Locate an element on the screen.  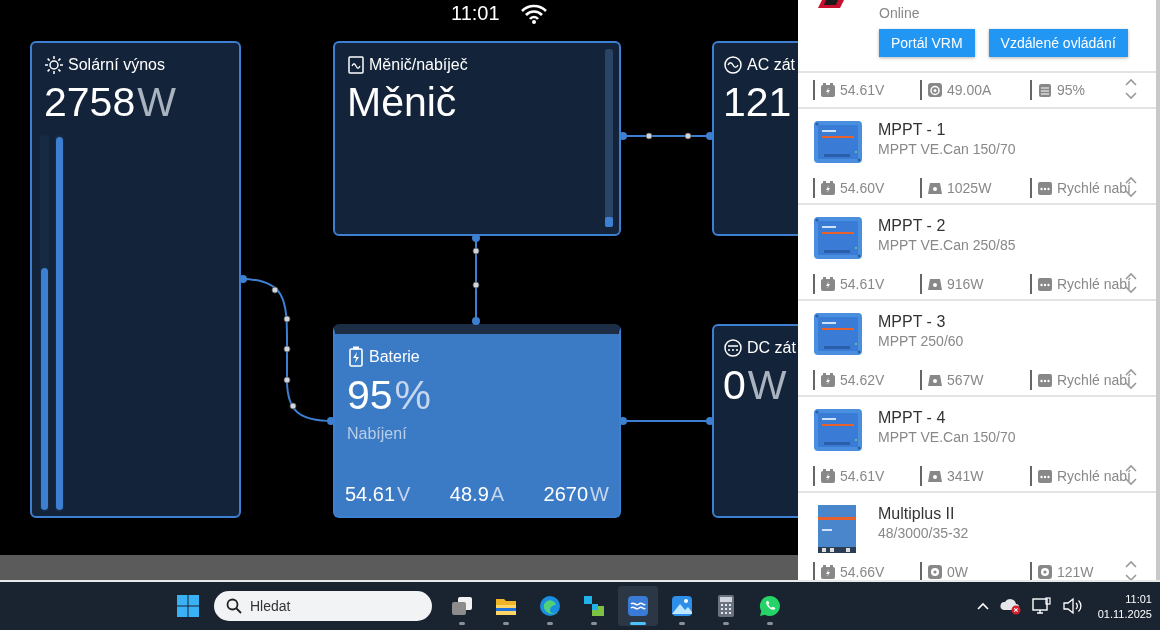
metric-value: 49.00A is located at coordinates (969, 90).